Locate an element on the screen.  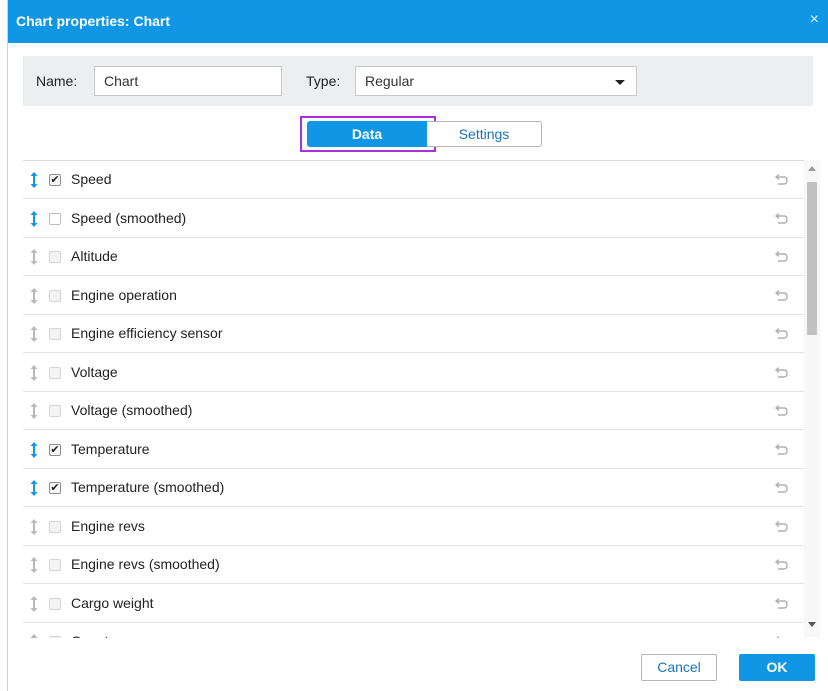
list-item: Altitude is located at coordinates (413, 257).